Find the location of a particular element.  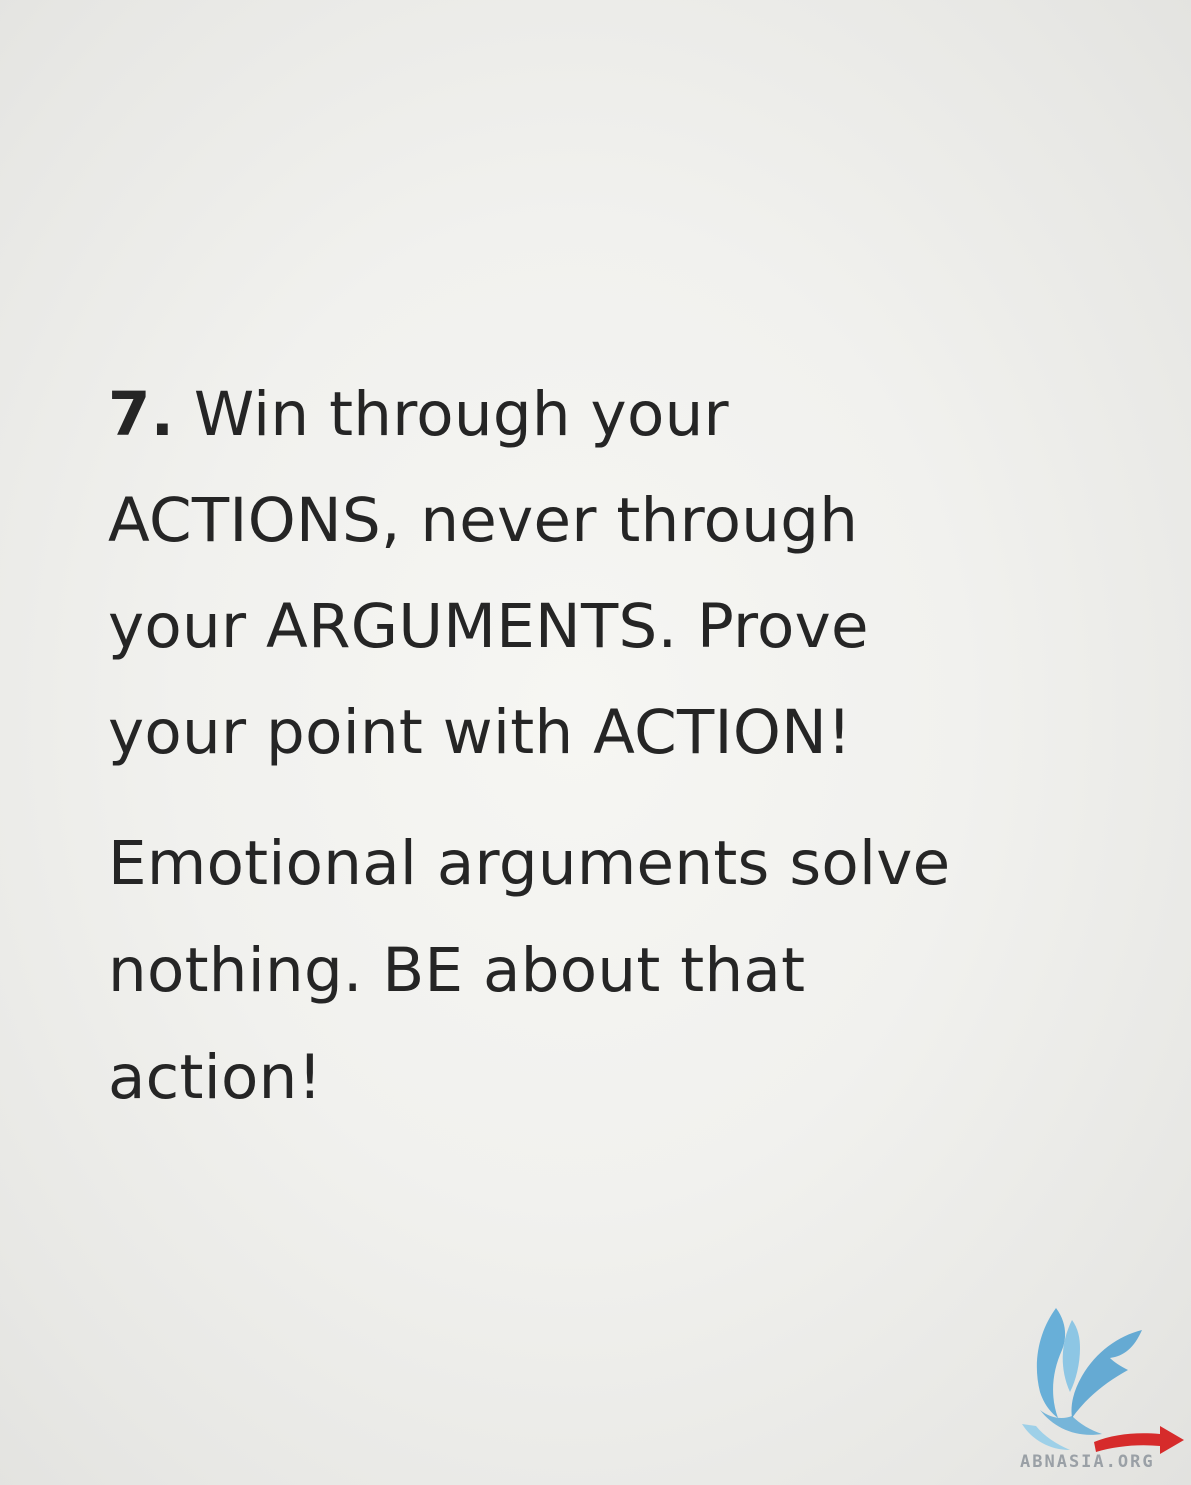

heading-line-1-text: Win through your is located at coordinates (451, 414).